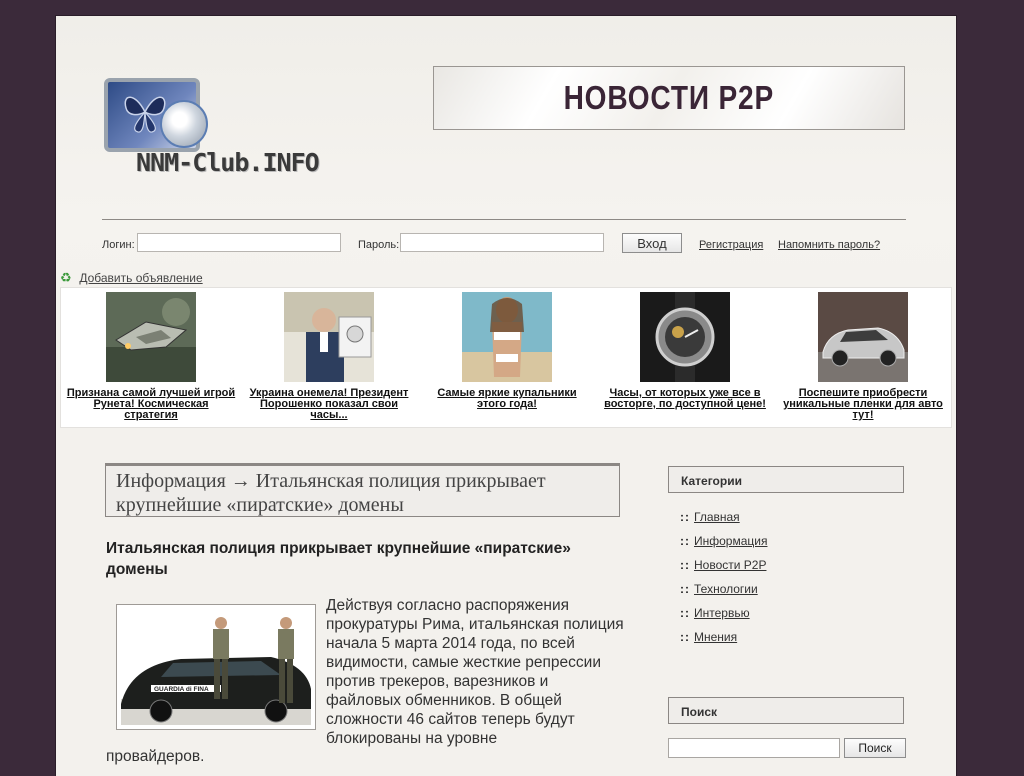  Describe the element at coordinates (181, 689) in the screenshot. I see `car-text: GUARDIA di FINA` at that location.